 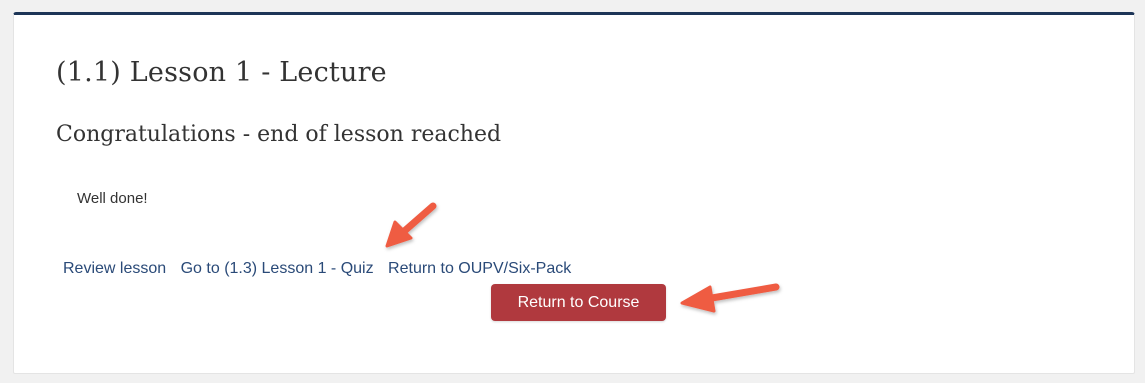 What do you see at coordinates (479, 268) in the screenshot?
I see `return-to-oupv-link: Return to OUPV/Six-Pack` at bounding box center [479, 268].